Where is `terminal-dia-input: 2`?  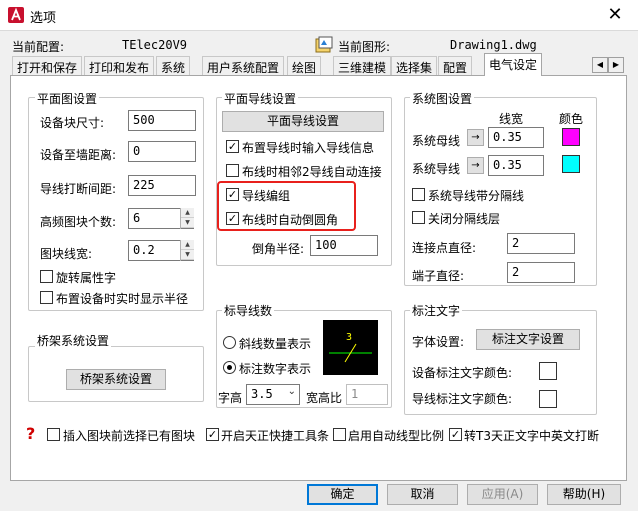
terminal-dia-input: 2 is located at coordinates (541, 272).